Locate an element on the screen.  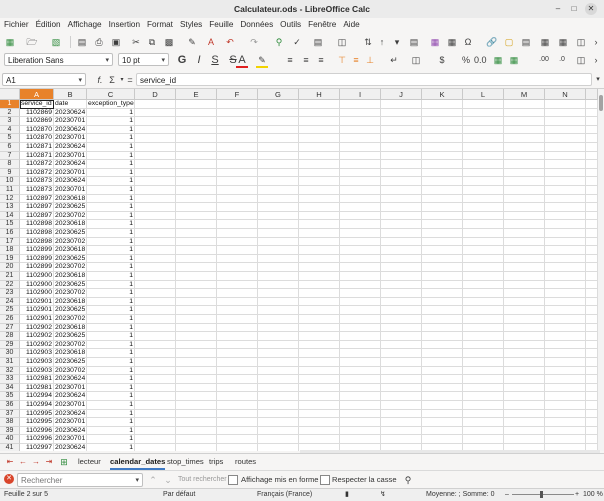
comment-icon: ▢ is located at coordinates (509, 42).